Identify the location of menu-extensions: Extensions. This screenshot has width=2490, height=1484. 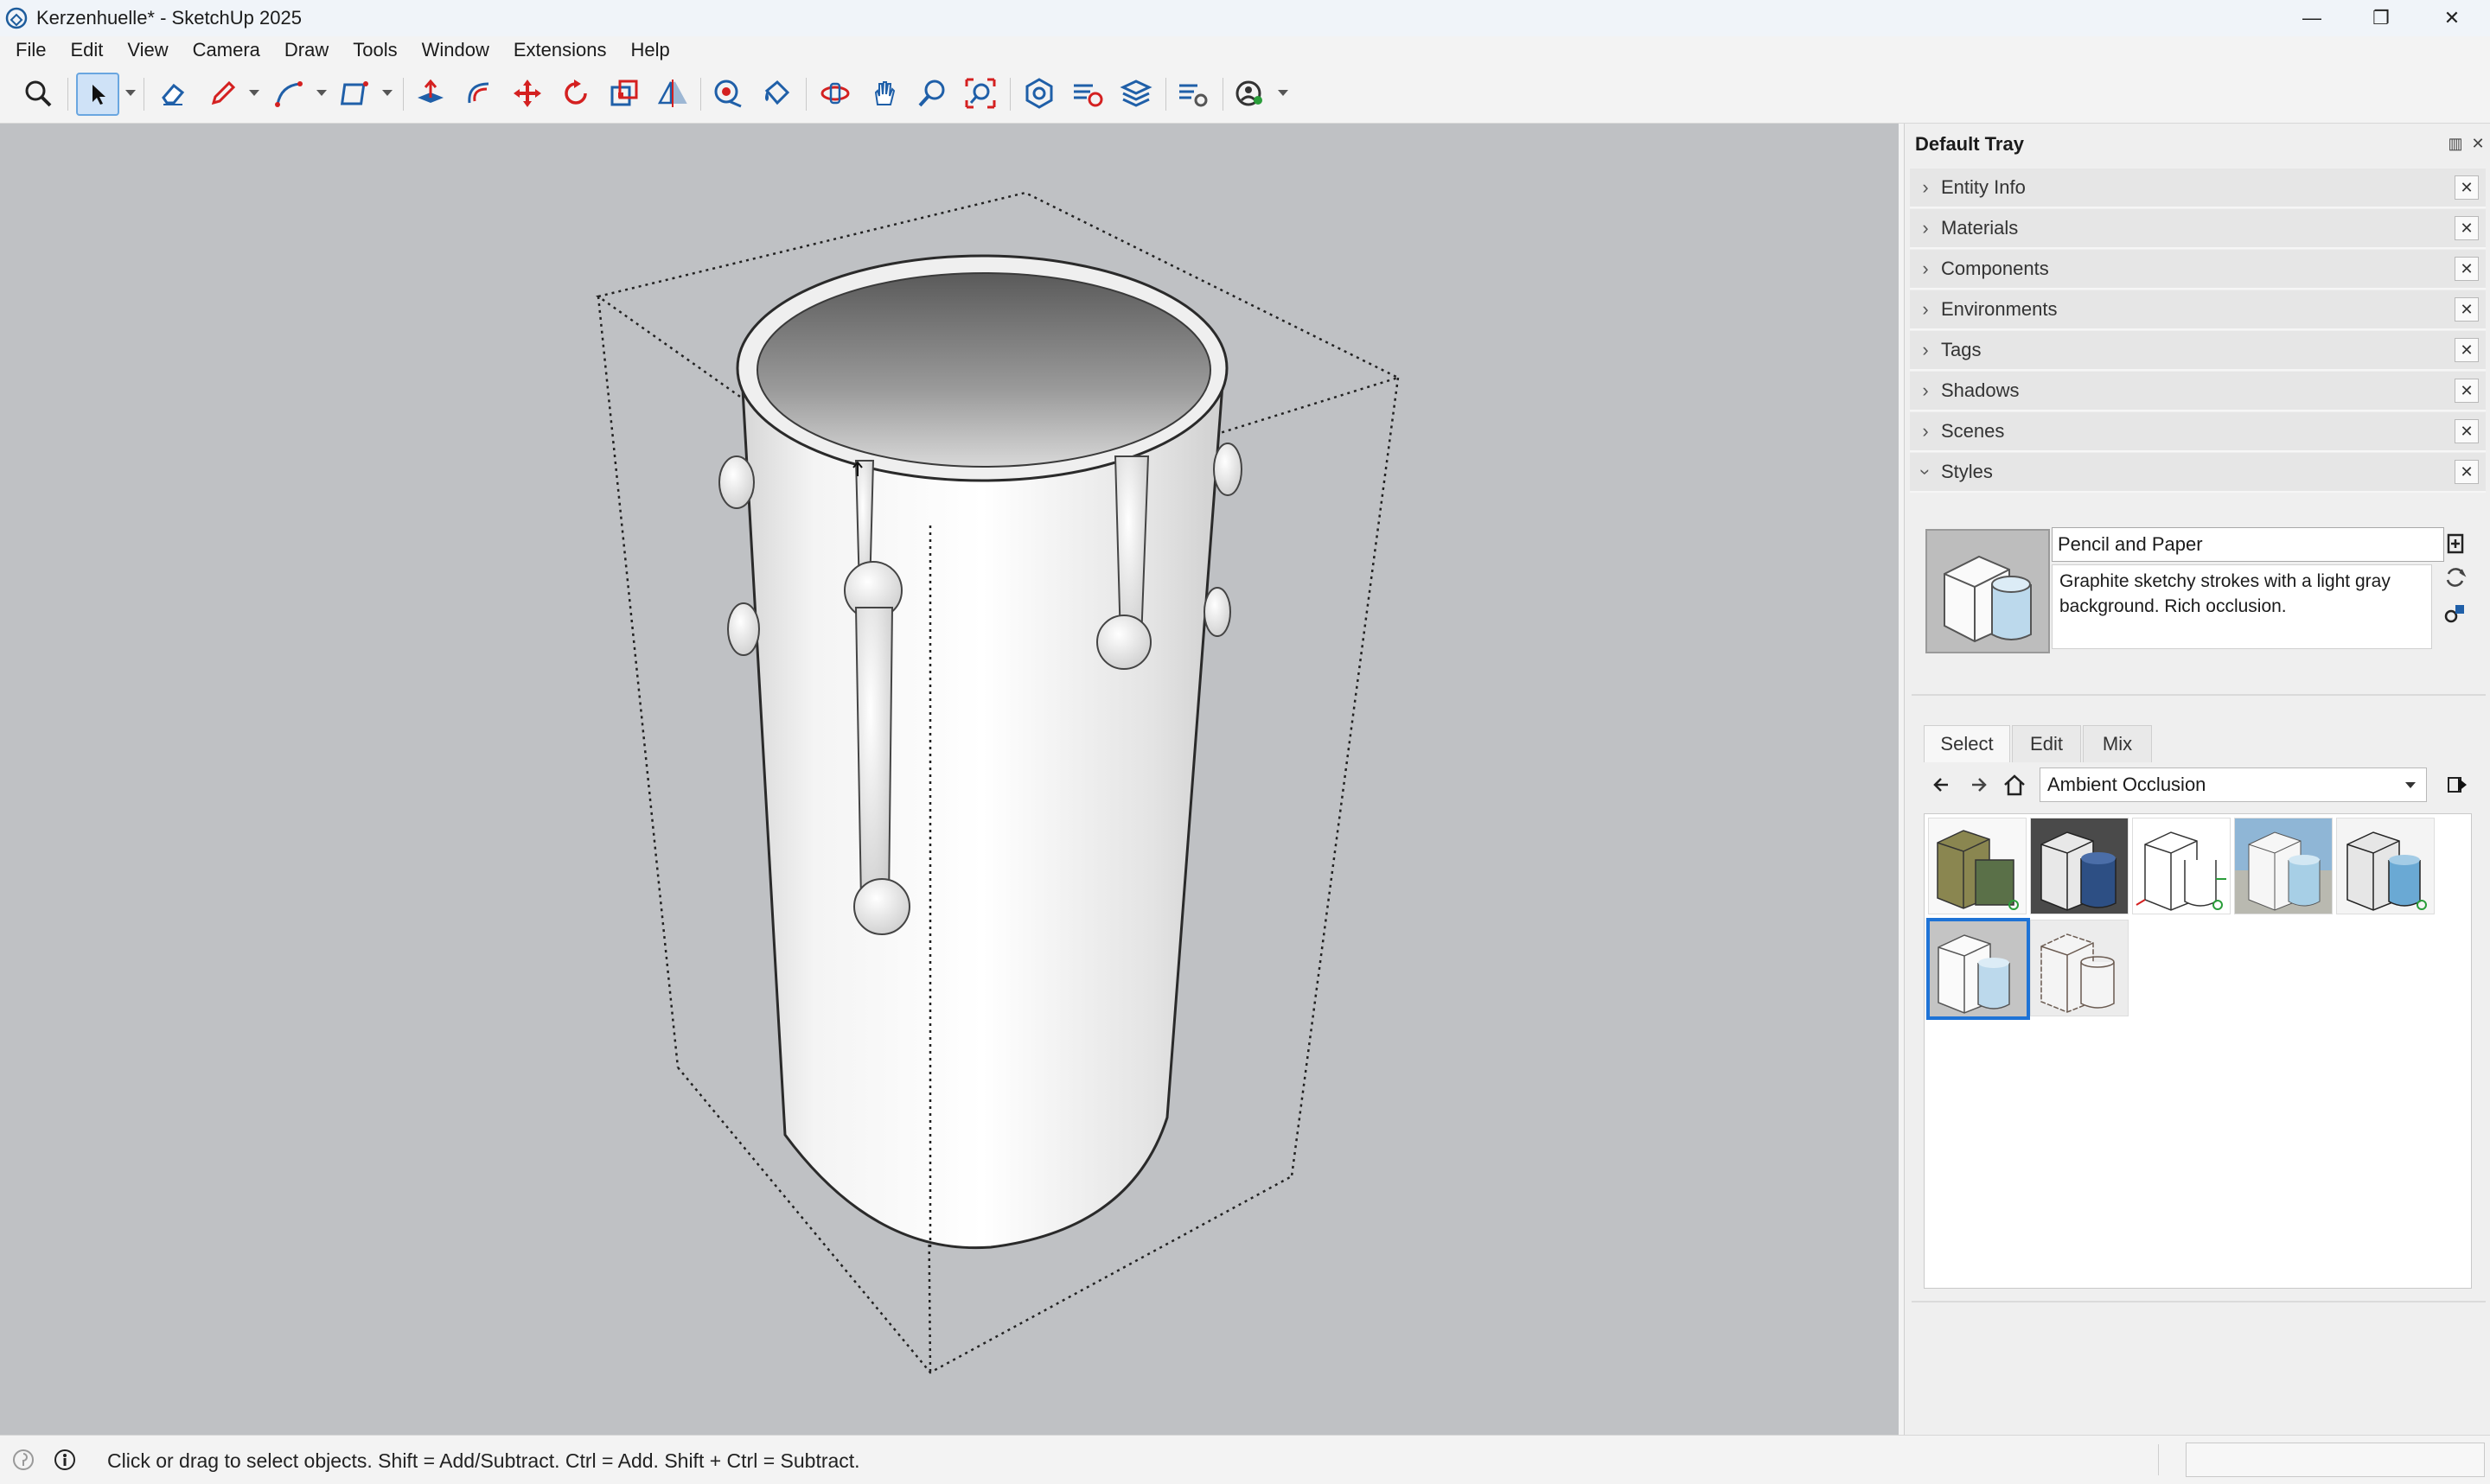
(558, 50).